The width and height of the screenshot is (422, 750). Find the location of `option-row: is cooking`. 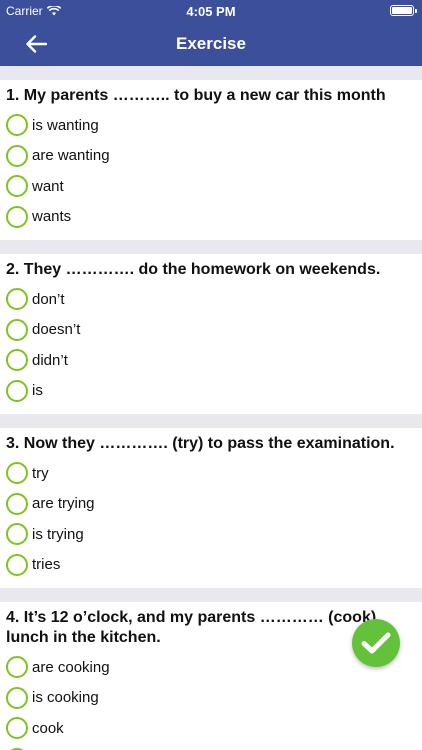

option-row: is cooking is located at coordinates (211, 698).